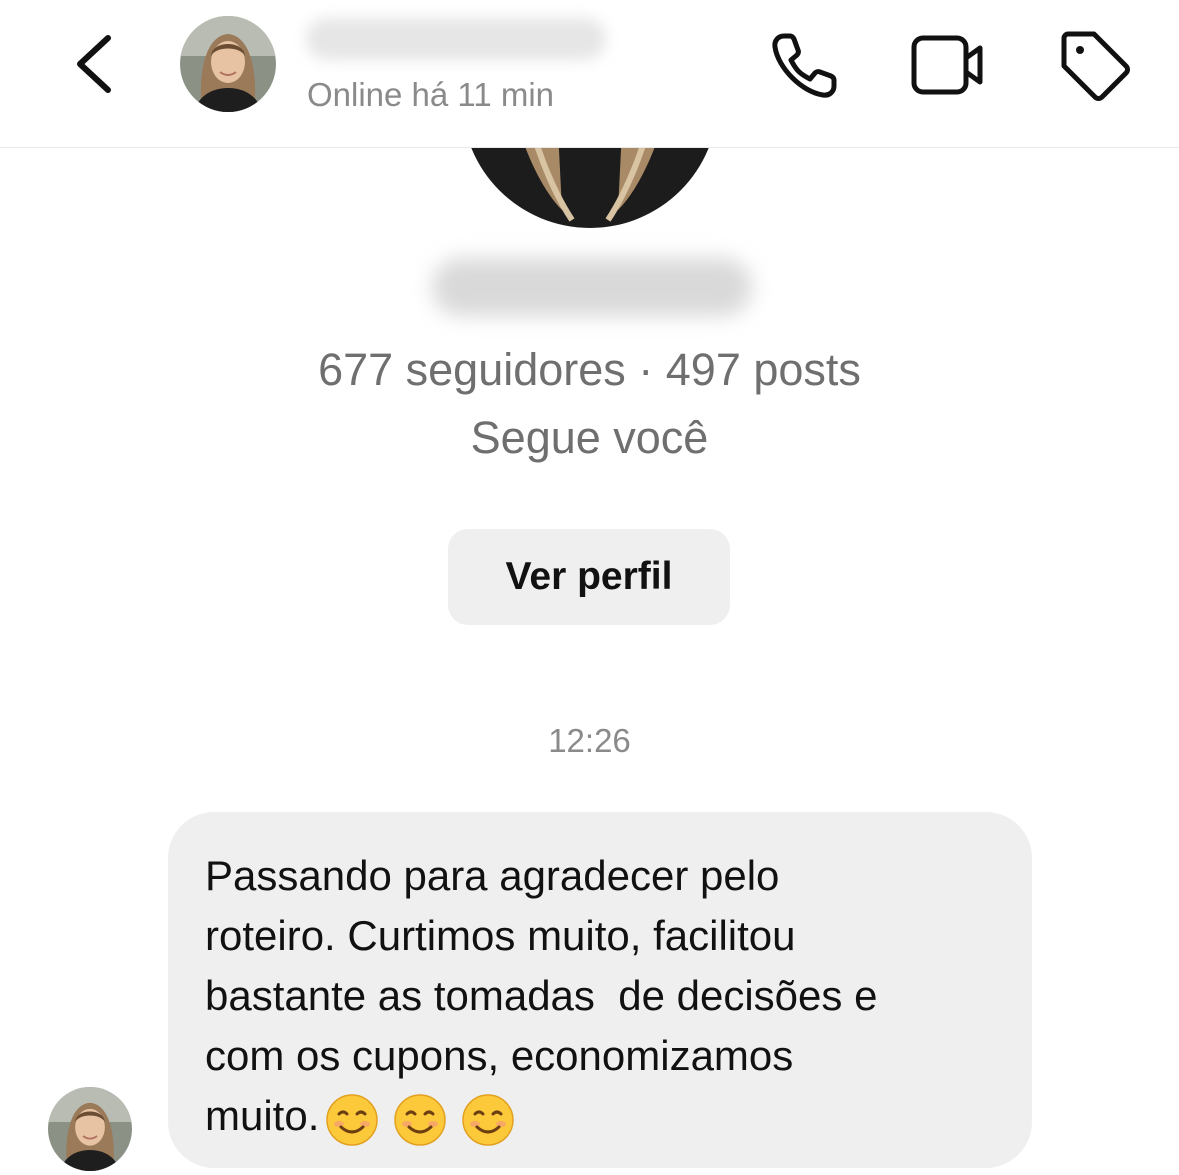 The image size is (1179, 1175). What do you see at coordinates (589, 437) in the screenshot?
I see `follows-you-label: Segue você` at bounding box center [589, 437].